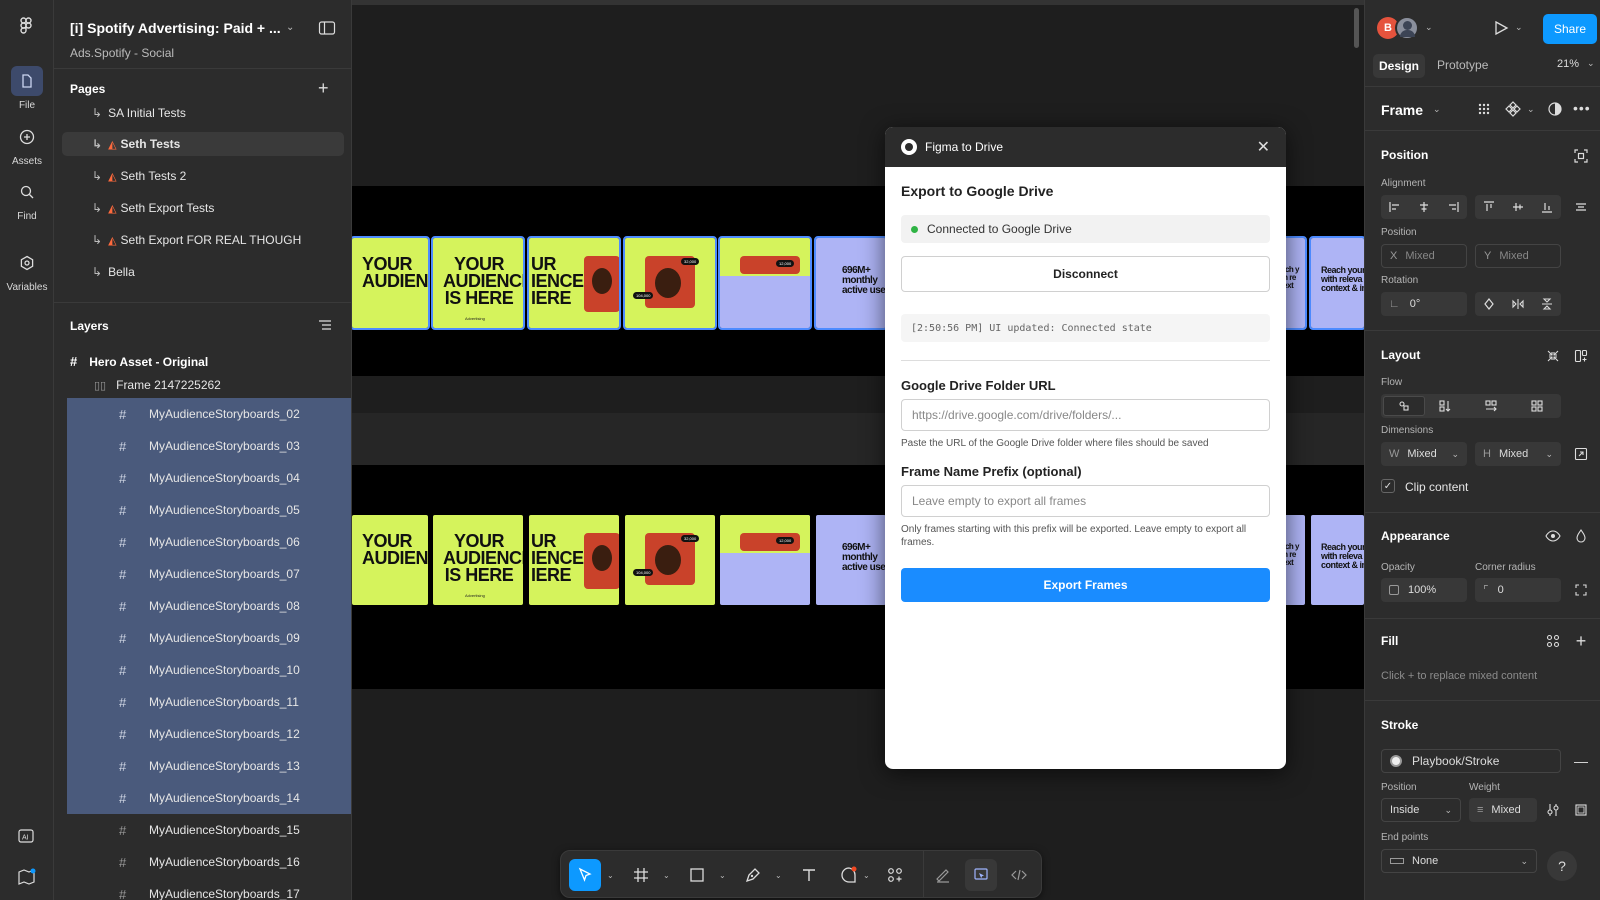 Image resolution: width=1600 pixels, height=900 pixels. What do you see at coordinates (1581, 536) in the screenshot?
I see `blend-mode-drop-icon` at bounding box center [1581, 536].